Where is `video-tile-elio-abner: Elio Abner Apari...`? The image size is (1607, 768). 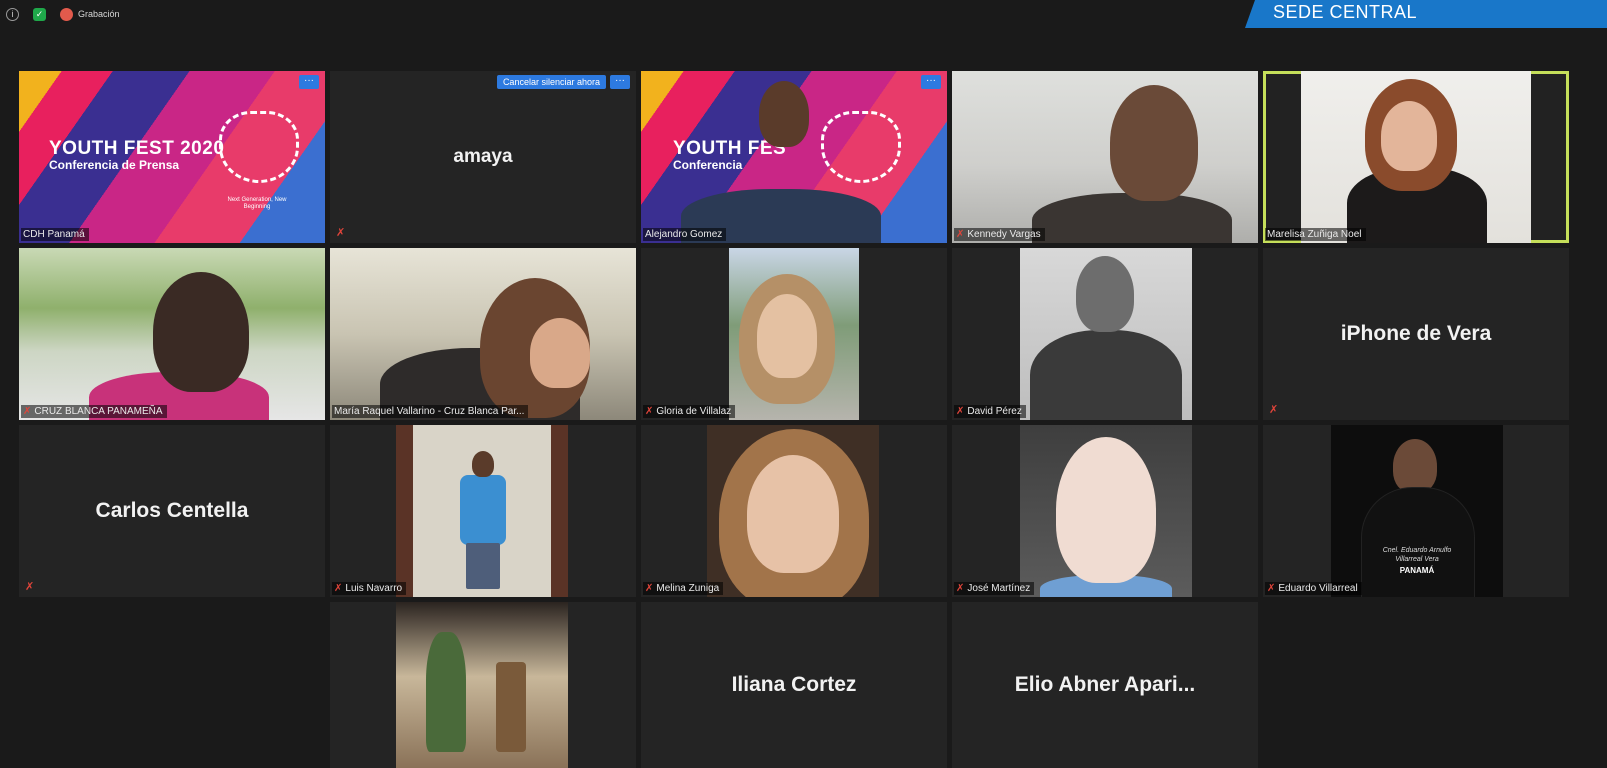
video-tile-elio-abner: Elio Abner Apari... is located at coordinates (1105, 685).